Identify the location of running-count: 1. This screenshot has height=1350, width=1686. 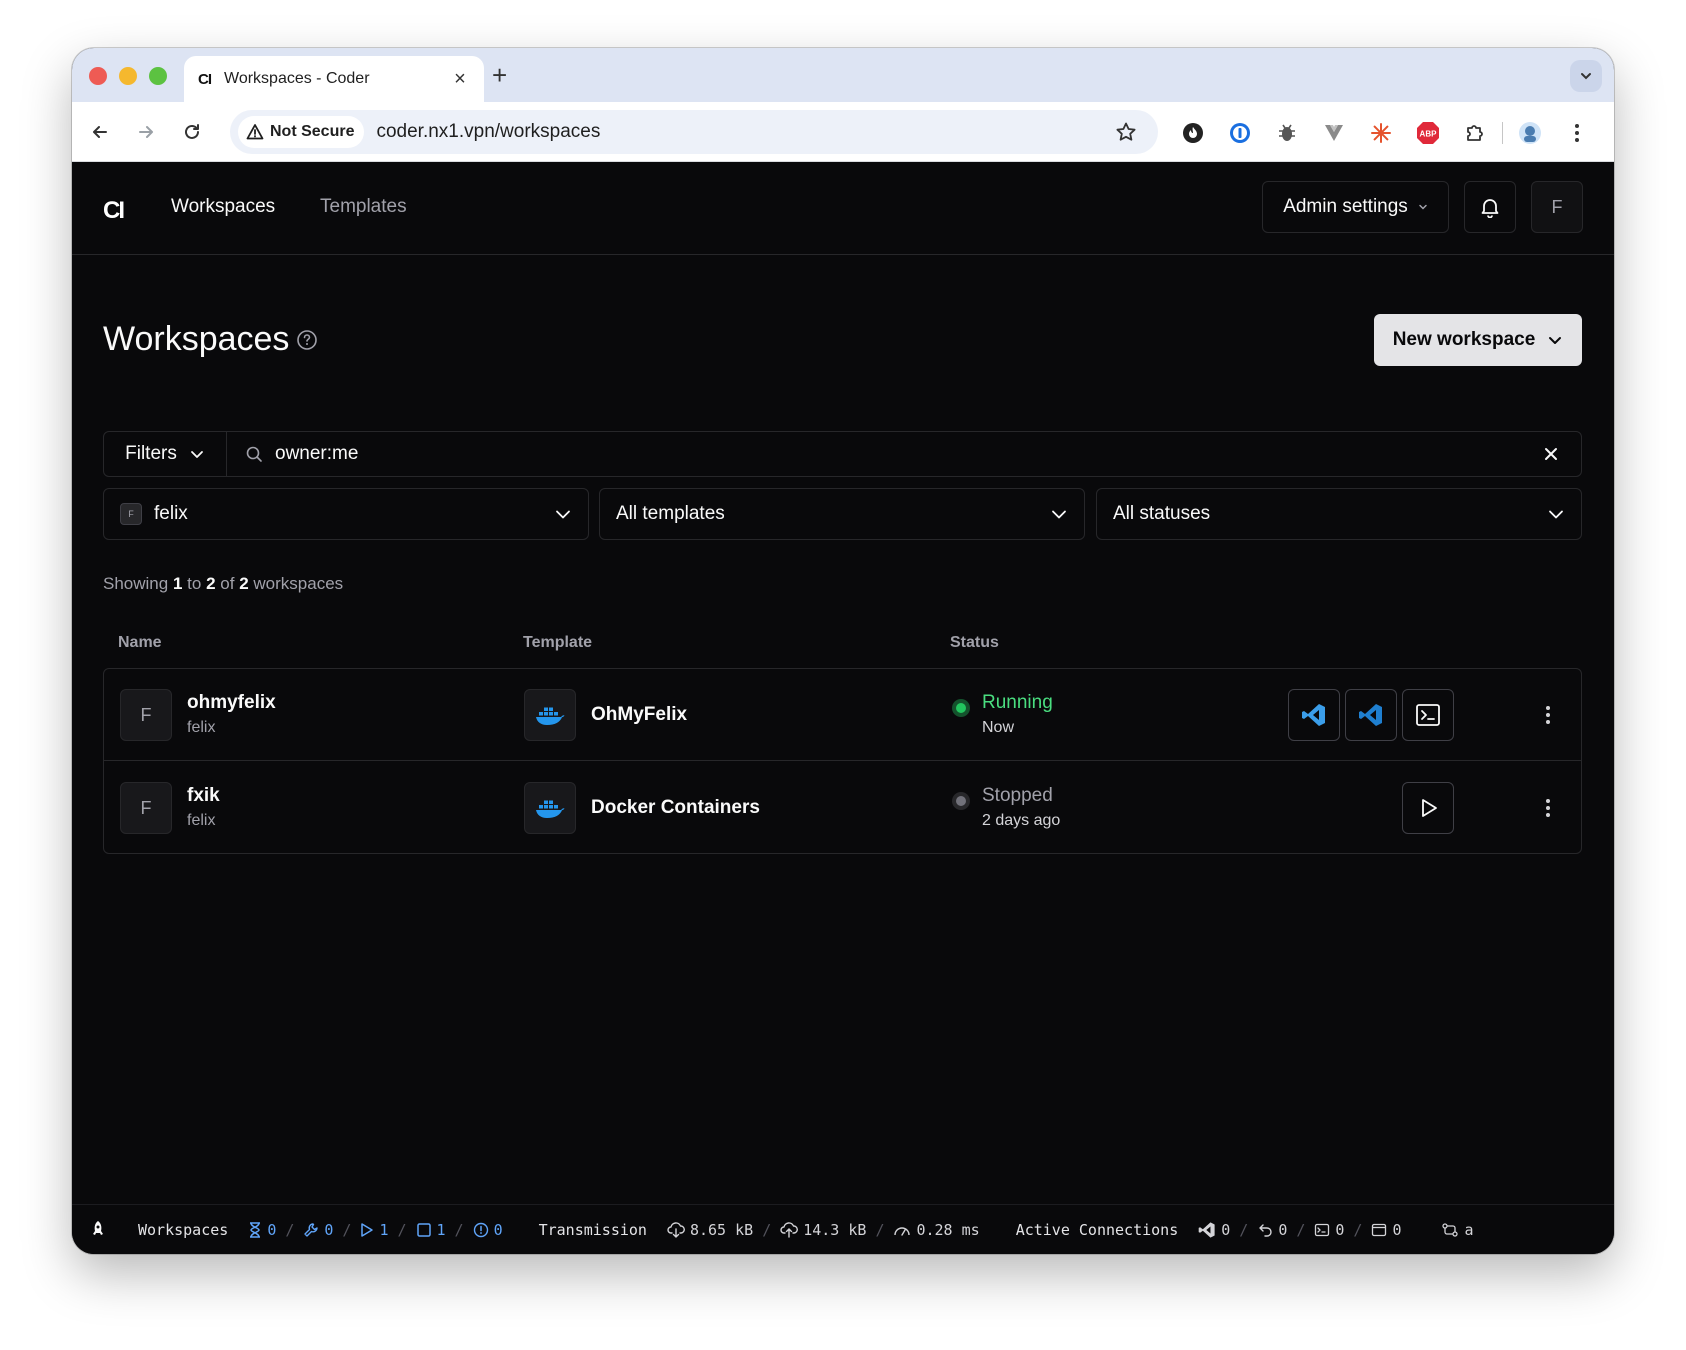
(374, 1230).